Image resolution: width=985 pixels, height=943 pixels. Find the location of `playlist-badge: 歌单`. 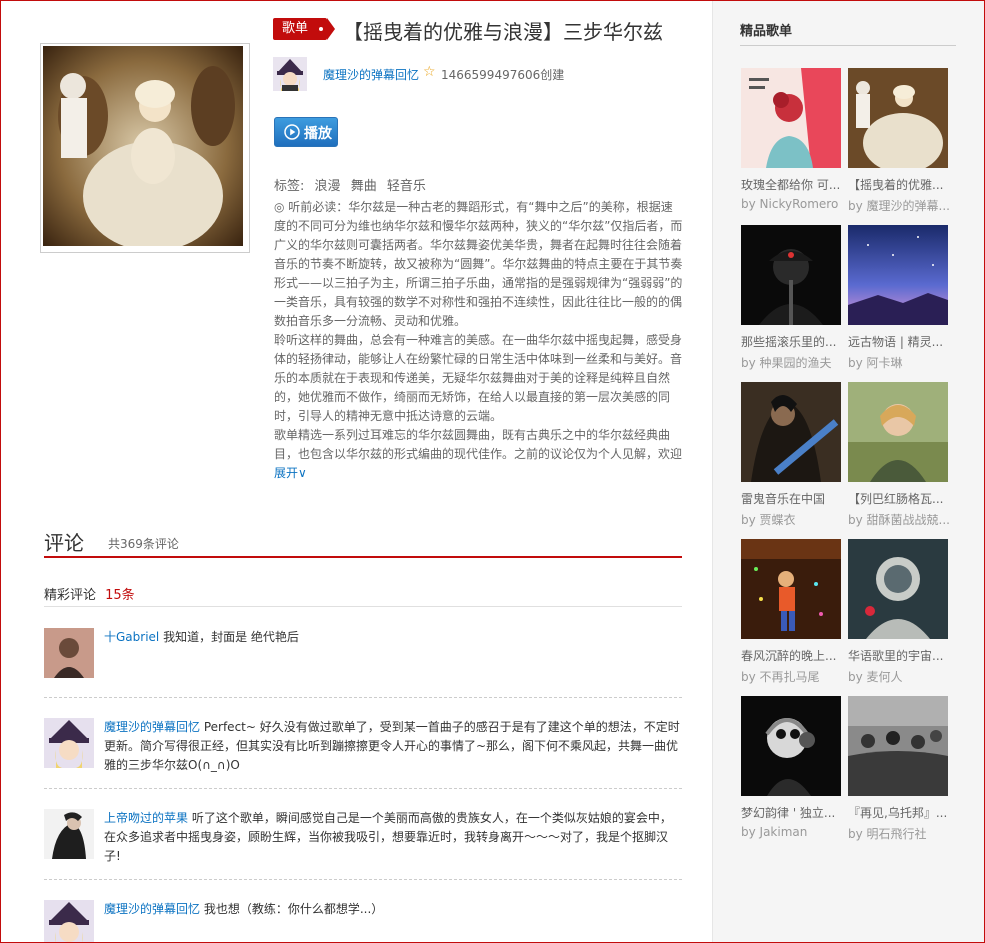

playlist-badge: 歌单 is located at coordinates (304, 29).